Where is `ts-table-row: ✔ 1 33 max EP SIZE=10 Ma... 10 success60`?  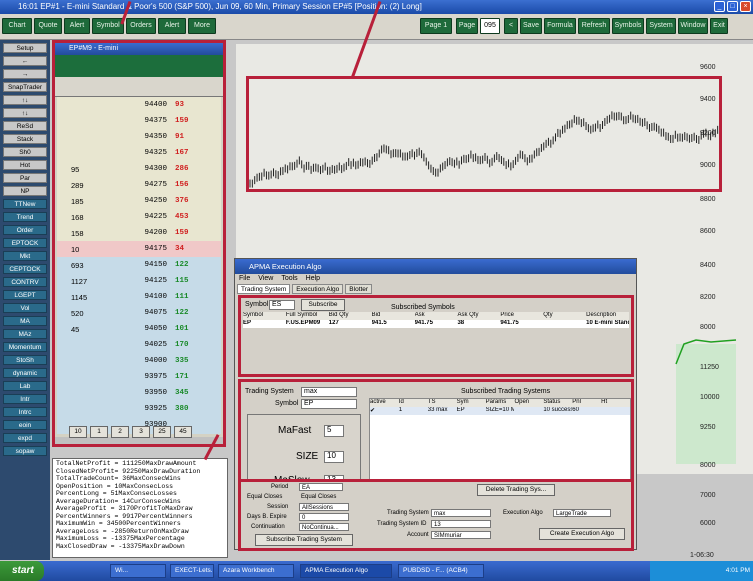 ts-table-row: ✔ 1 33 max EP SIZE=10 Ma... 10 success60 is located at coordinates (500, 411).